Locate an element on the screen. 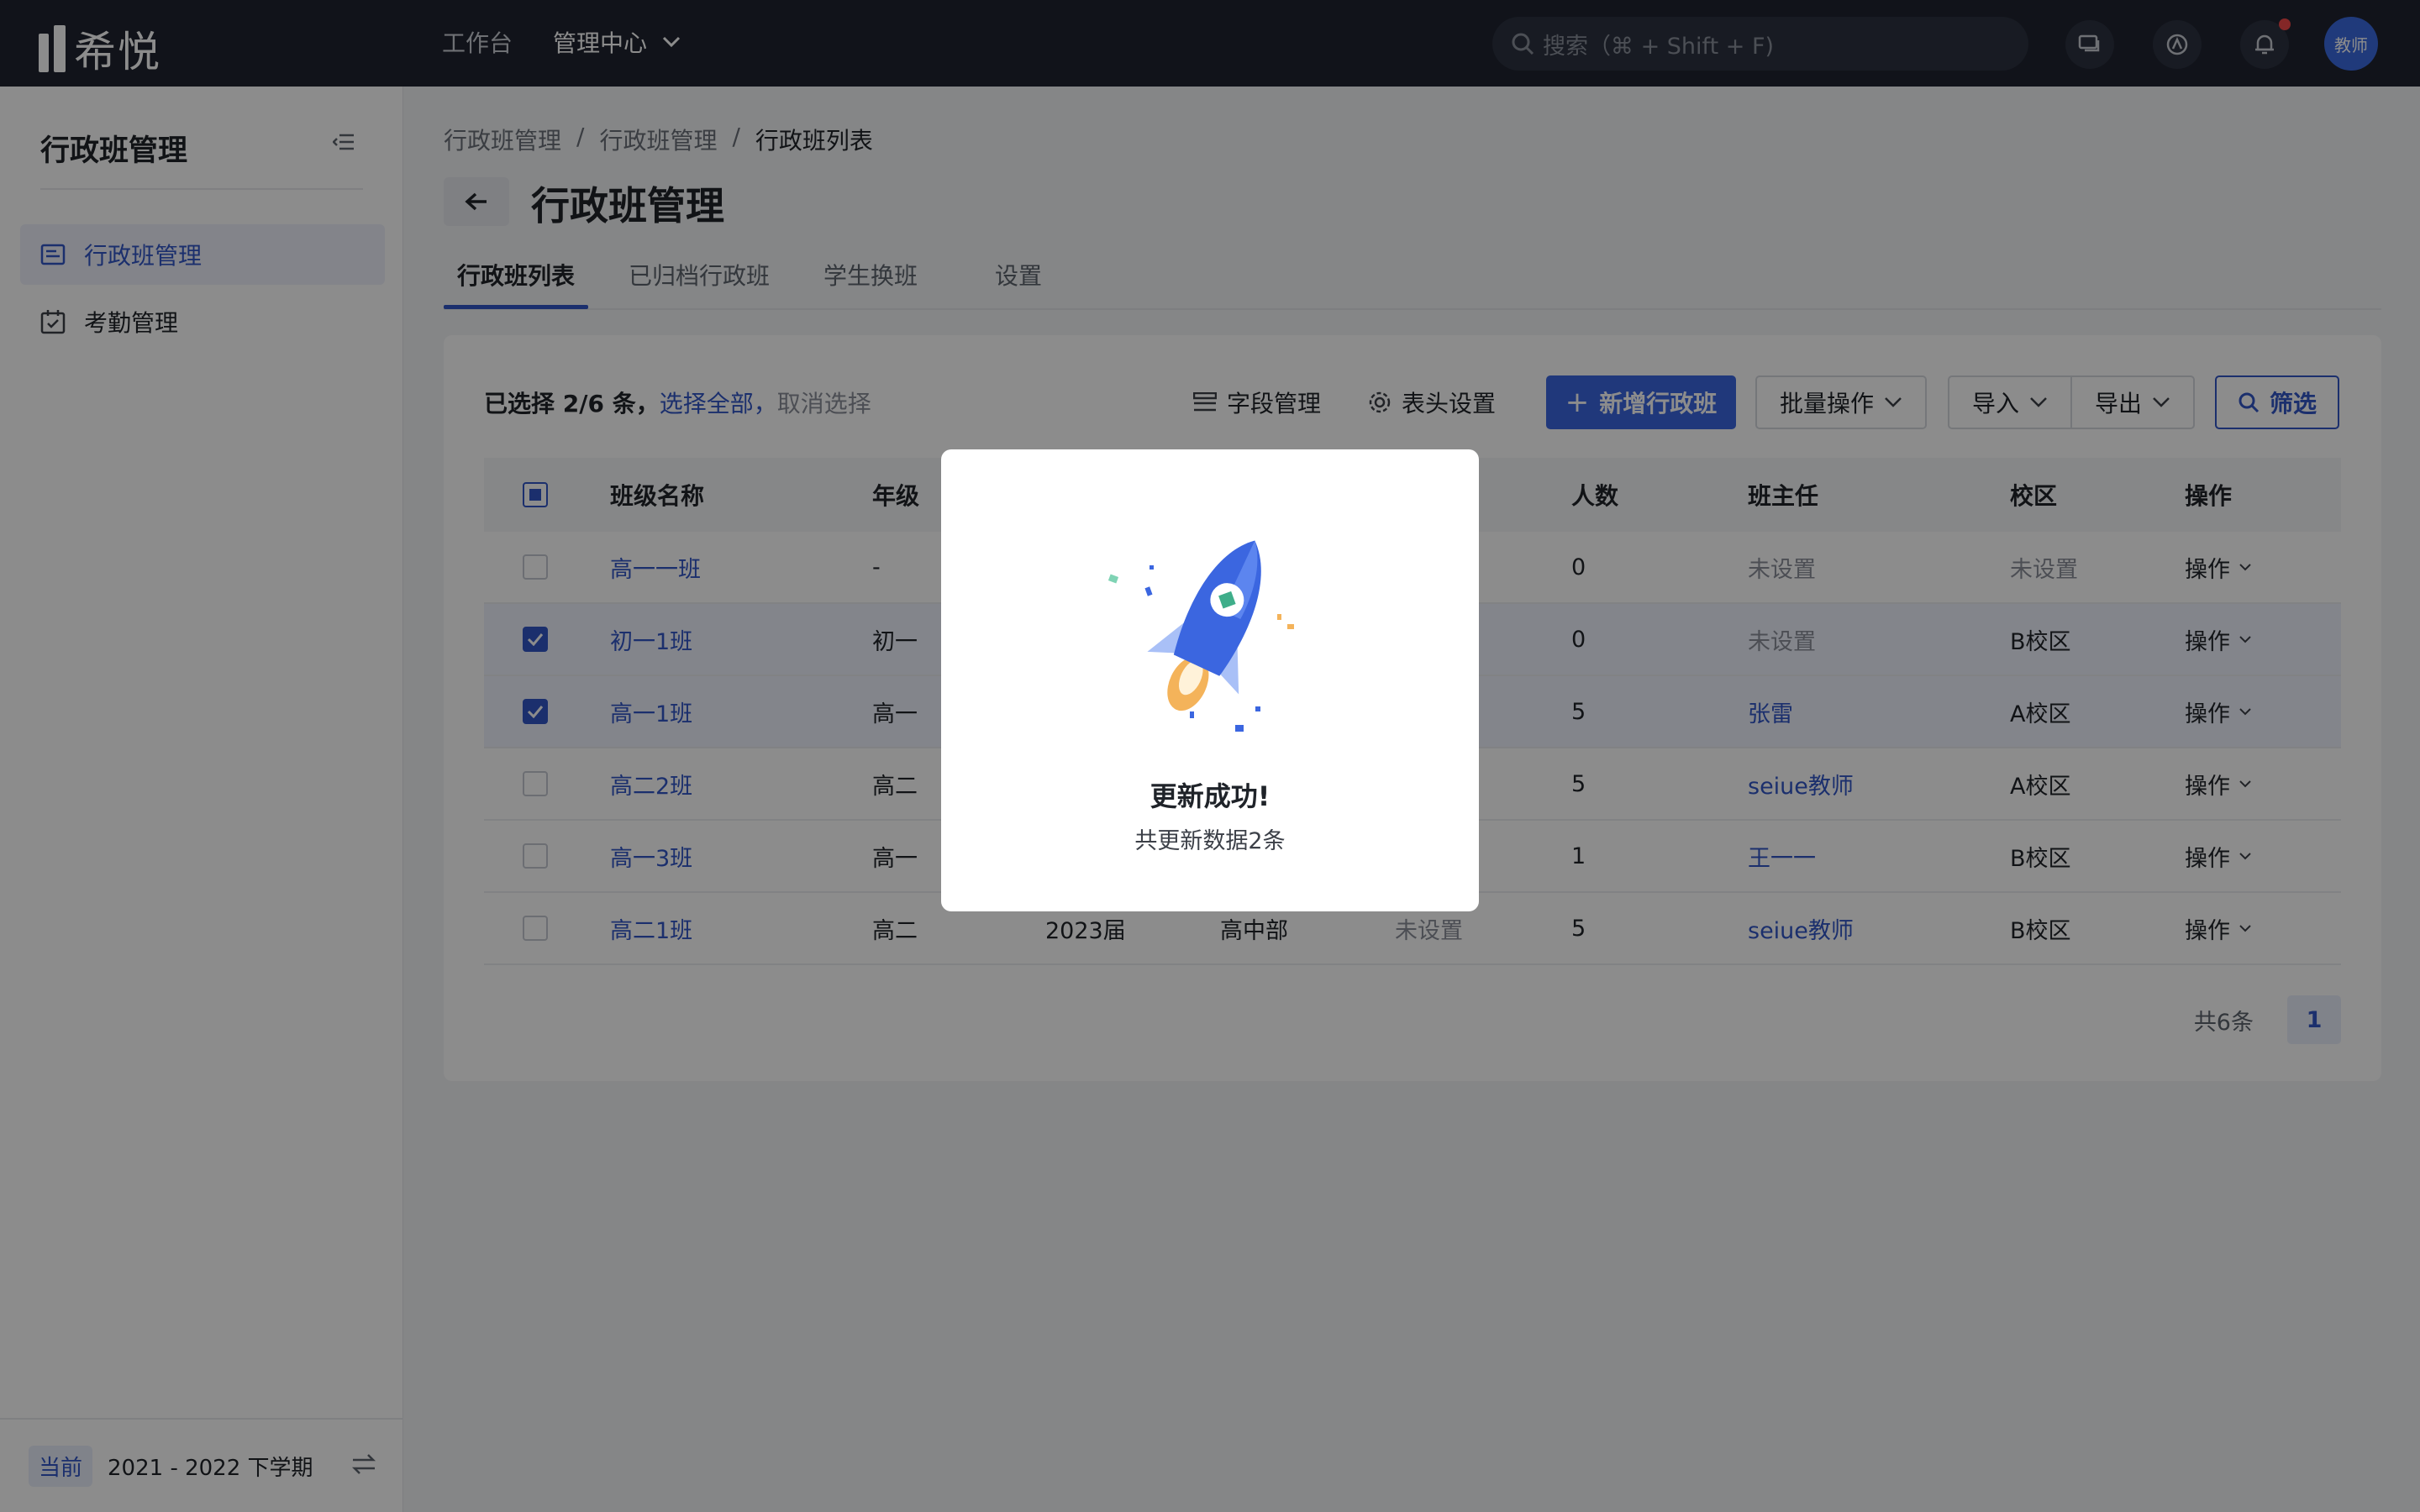  success-modal: 更新成功! 共更新数据2条 is located at coordinates (1210, 680).